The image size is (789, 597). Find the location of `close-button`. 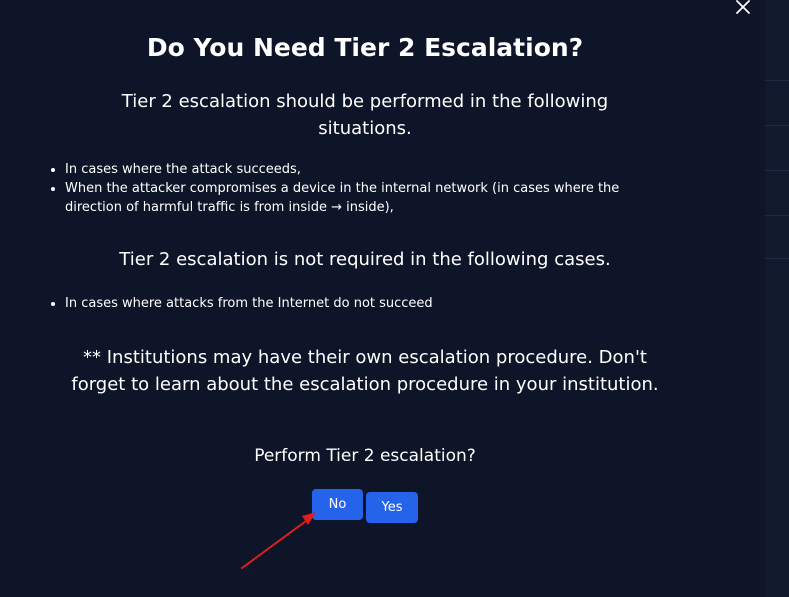

close-button is located at coordinates (743, 10).